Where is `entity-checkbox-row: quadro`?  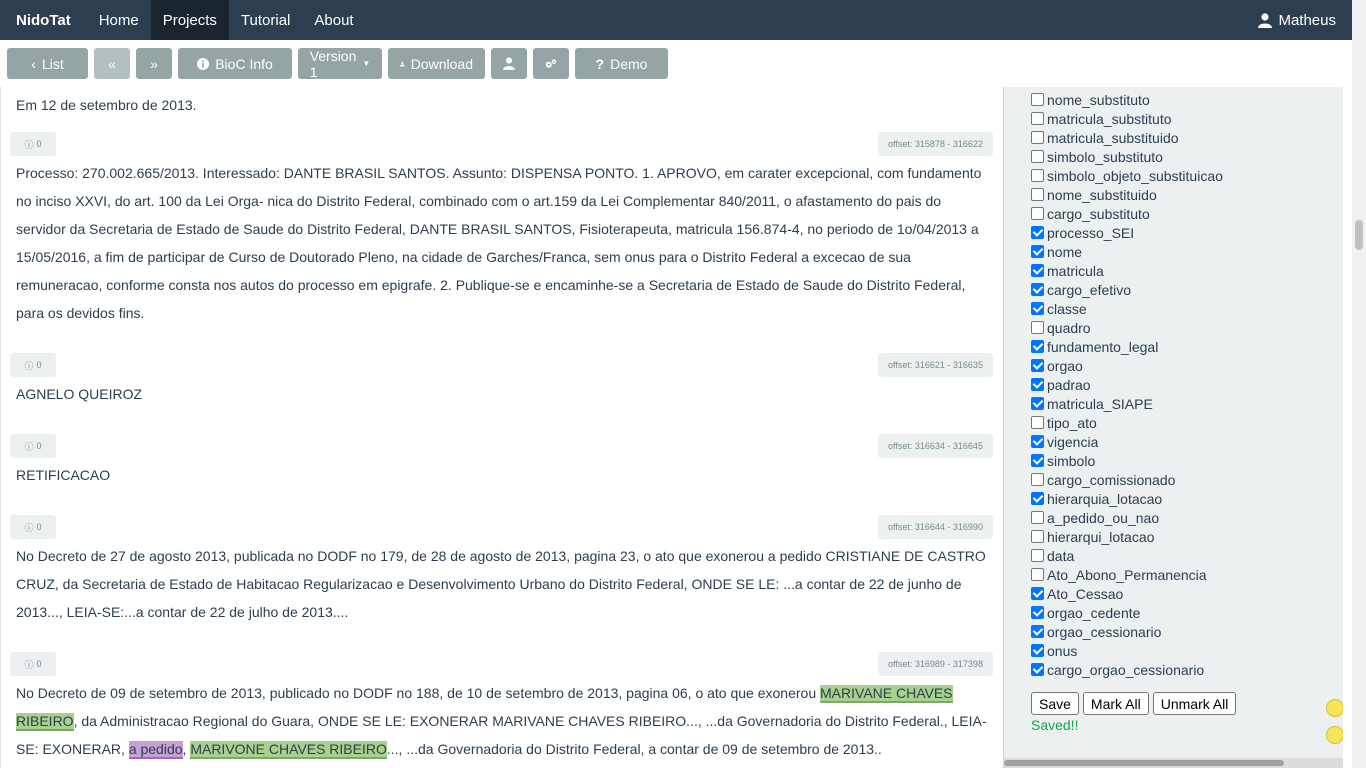 entity-checkbox-row: quadro is located at coordinates (1127, 327).